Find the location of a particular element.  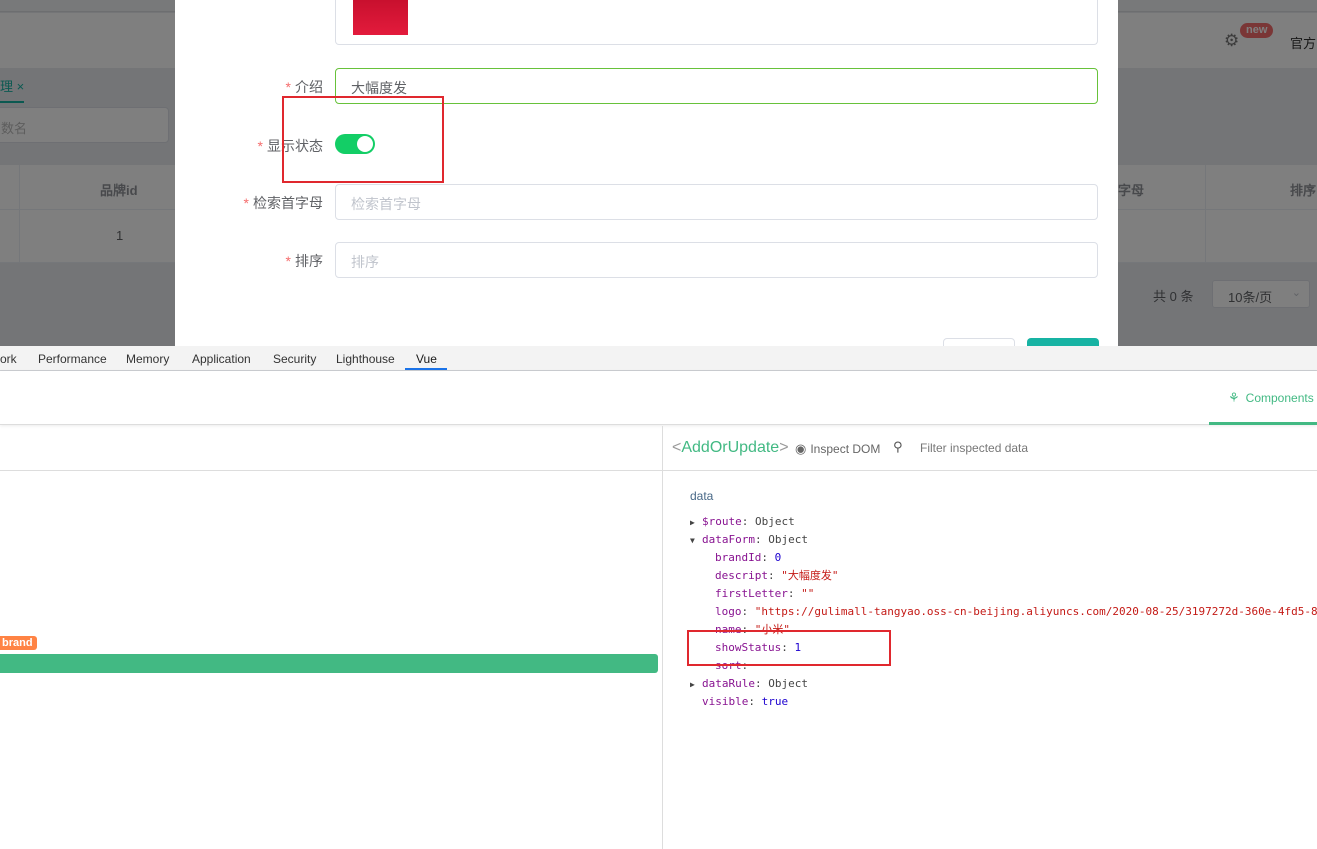

inspect-dom-button: ◉ Inspect DOM is located at coordinates (837, 449).